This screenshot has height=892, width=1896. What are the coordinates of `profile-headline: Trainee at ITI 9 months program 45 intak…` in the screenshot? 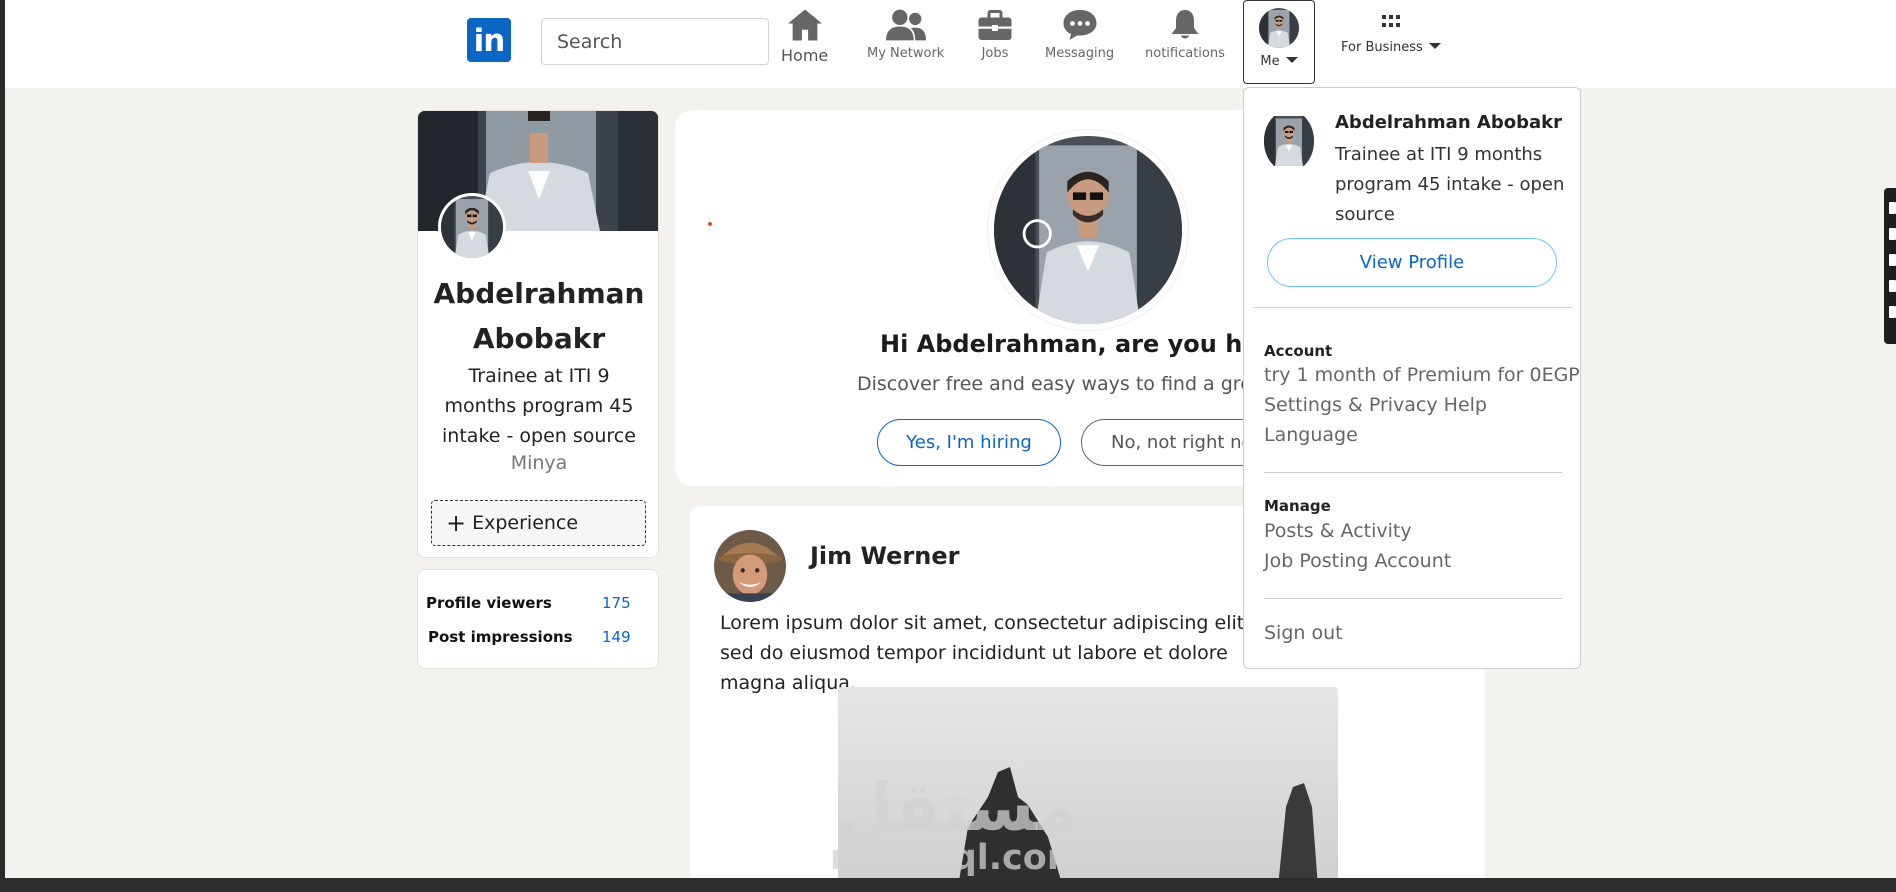 It's located at (539, 406).